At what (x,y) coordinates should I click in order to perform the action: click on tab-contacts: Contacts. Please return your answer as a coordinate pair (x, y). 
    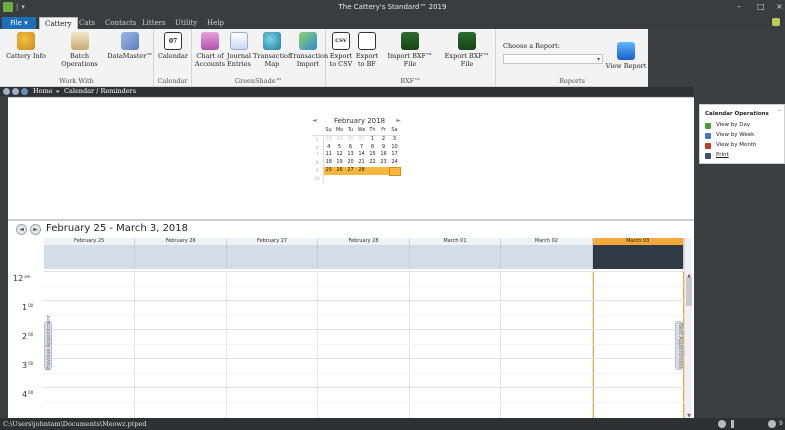
    Looking at the image, I should click on (120, 23).